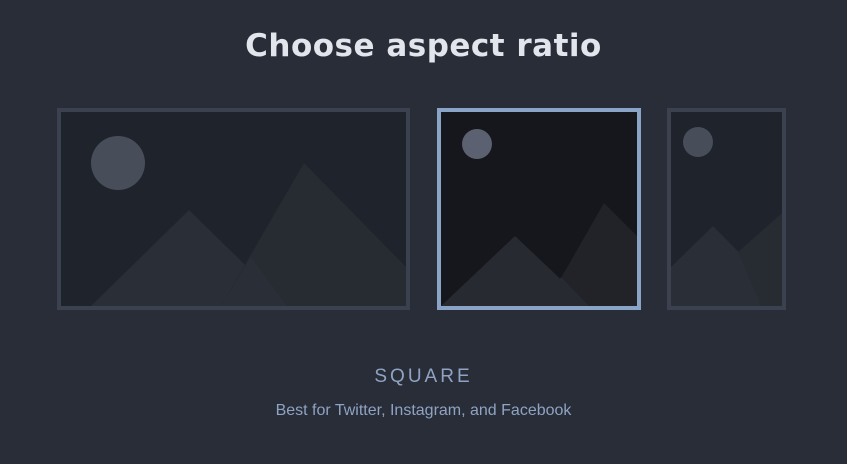 This screenshot has height=464, width=847. I want to click on aspect-option-portrait, so click(726, 209).